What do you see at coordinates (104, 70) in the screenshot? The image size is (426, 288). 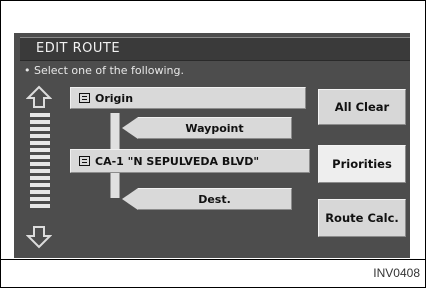 I see `instruction-text: • Select one of the following.` at bounding box center [104, 70].